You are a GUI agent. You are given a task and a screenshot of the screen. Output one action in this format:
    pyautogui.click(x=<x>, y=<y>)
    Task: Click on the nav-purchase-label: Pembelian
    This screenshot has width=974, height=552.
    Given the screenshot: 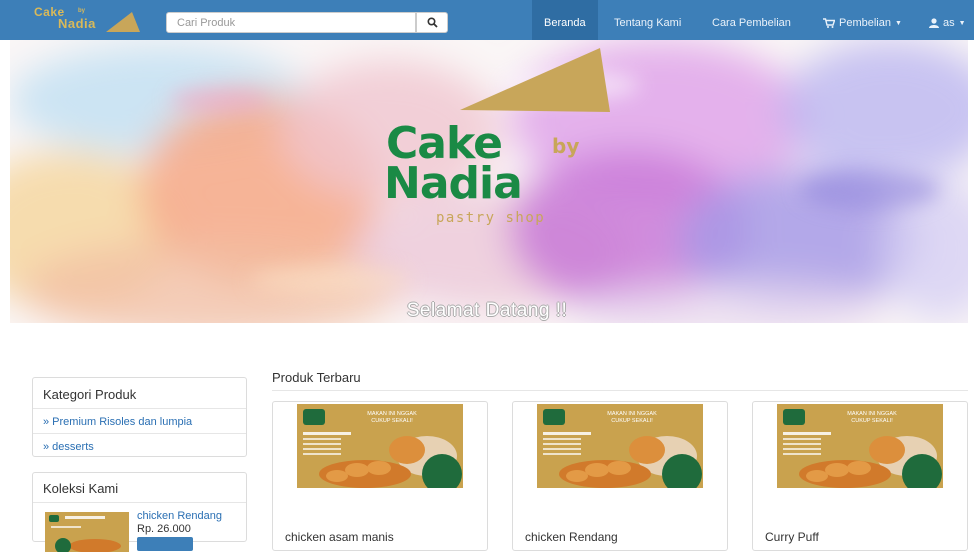 What is the action you would take?
    pyautogui.click(x=865, y=23)
    